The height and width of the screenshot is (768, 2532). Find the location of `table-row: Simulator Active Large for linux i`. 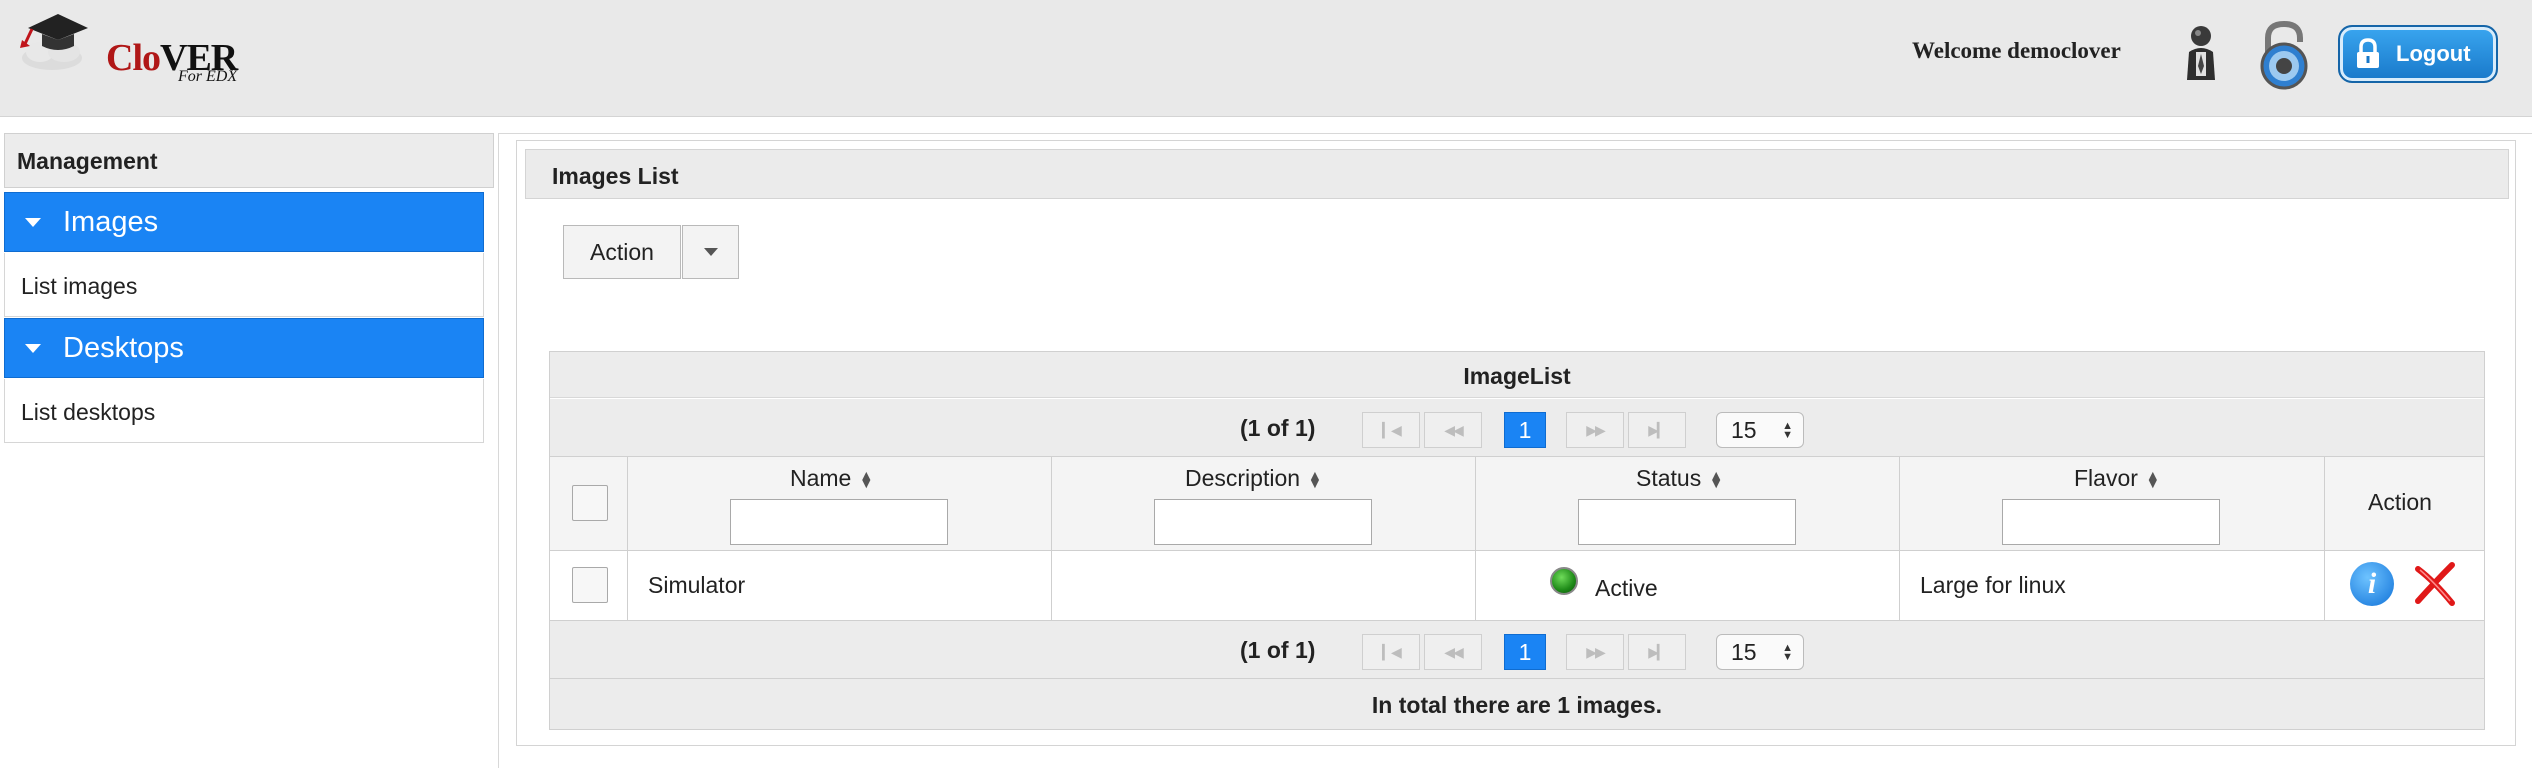

table-row: Simulator Active Large for linux i is located at coordinates (1517, 586).